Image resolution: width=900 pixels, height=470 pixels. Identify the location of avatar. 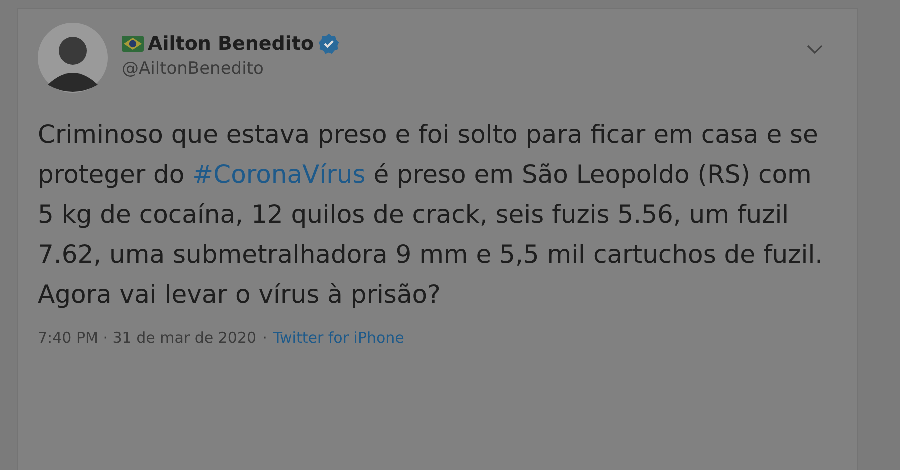
(73, 58).